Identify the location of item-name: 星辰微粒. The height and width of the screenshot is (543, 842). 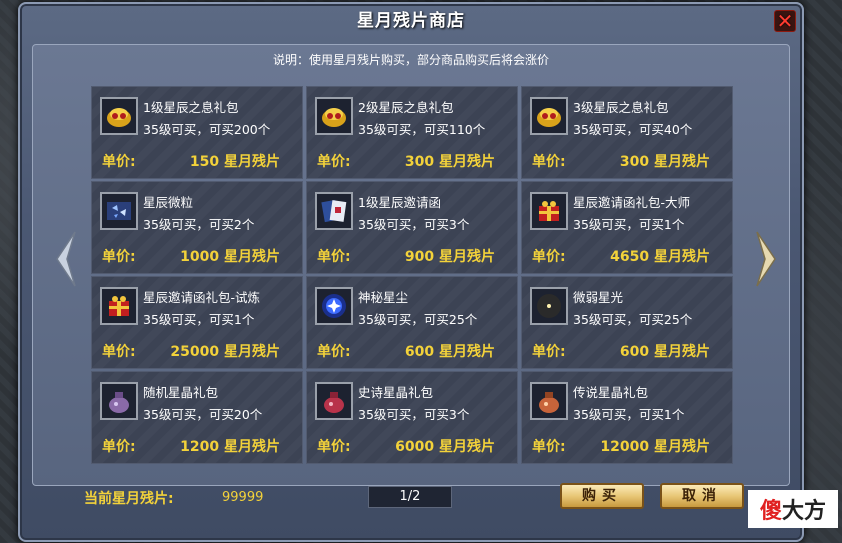
(168, 202).